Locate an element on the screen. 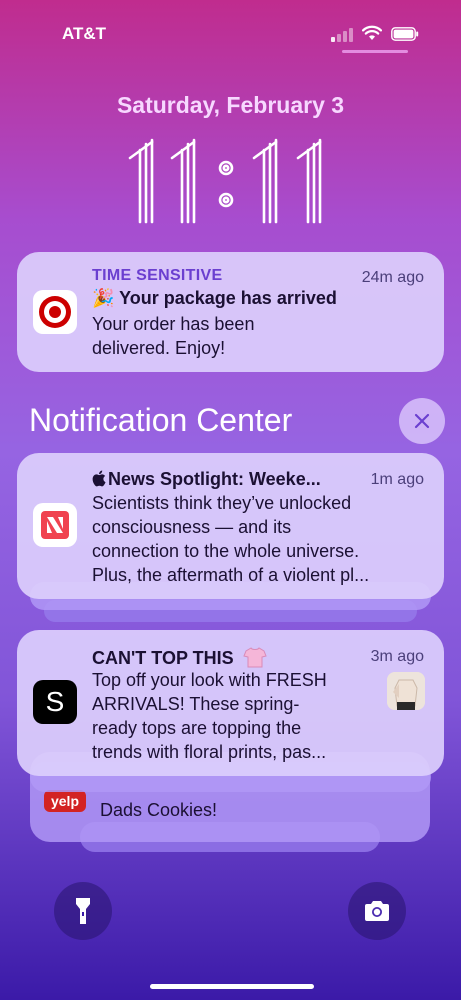 The image size is (461, 1000). notification-time: 1m ago is located at coordinates (397, 479).